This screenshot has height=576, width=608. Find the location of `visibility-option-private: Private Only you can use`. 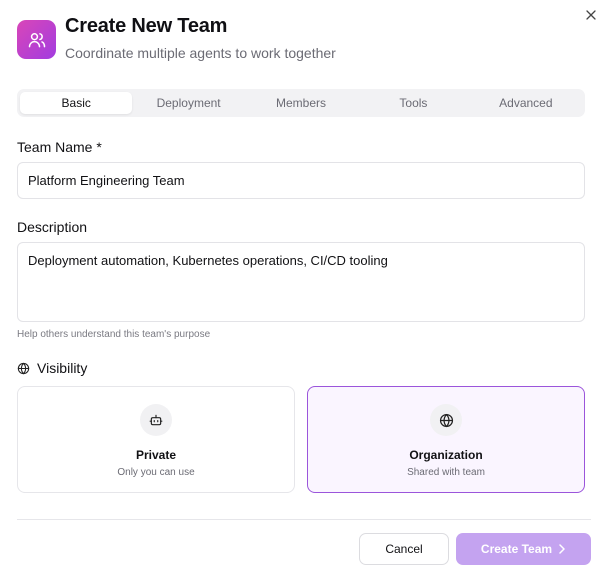

visibility-option-private: Private Only you can use is located at coordinates (156, 439).